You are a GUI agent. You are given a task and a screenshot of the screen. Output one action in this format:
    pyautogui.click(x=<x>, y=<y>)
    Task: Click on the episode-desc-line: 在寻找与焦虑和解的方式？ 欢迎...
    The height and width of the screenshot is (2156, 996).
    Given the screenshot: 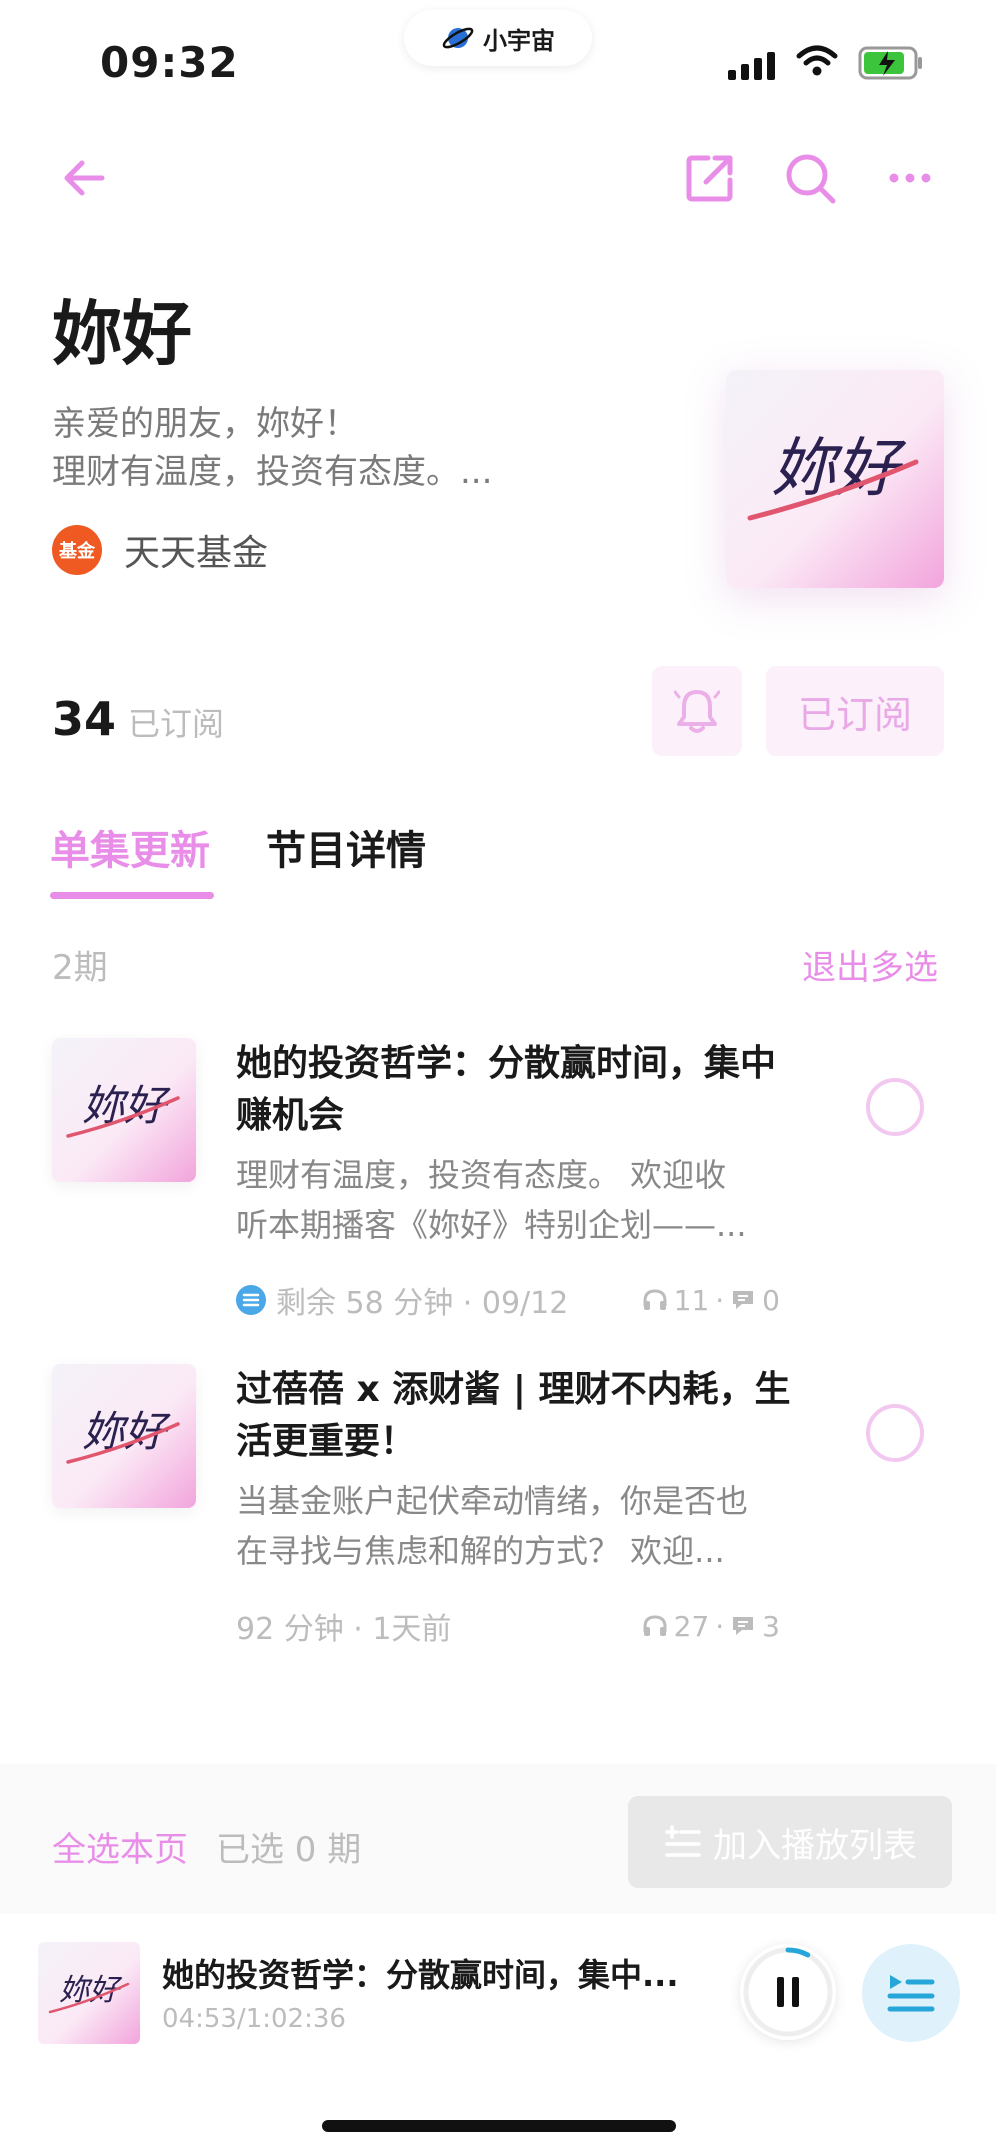 What is the action you would take?
    pyautogui.click(x=480, y=1551)
    